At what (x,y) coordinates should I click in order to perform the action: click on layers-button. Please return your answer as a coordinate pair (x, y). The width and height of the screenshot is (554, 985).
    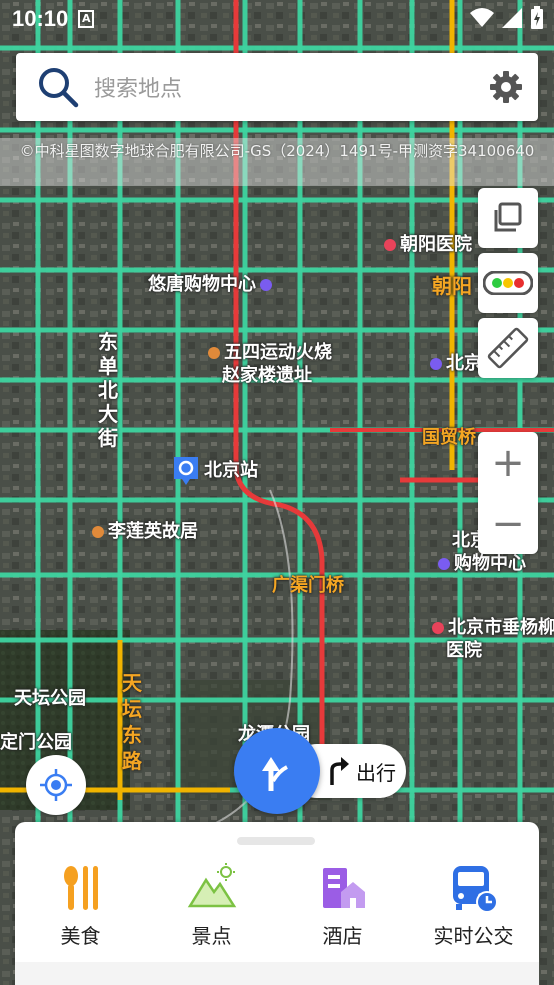
    Looking at the image, I should click on (508, 218).